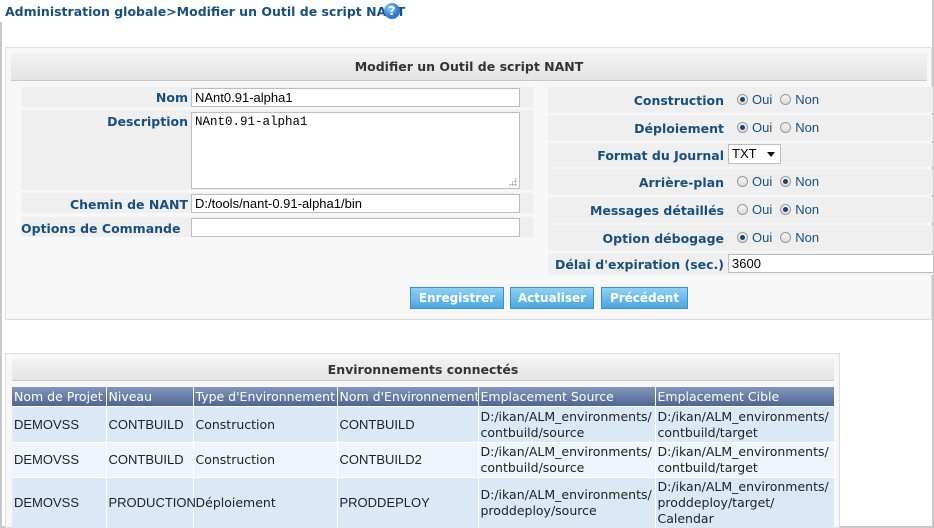 This screenshot has width=934, height=528. Describe the element at coordinates (457, 298) in the screenshot. I see `save-button: Enregistrer` at that location.